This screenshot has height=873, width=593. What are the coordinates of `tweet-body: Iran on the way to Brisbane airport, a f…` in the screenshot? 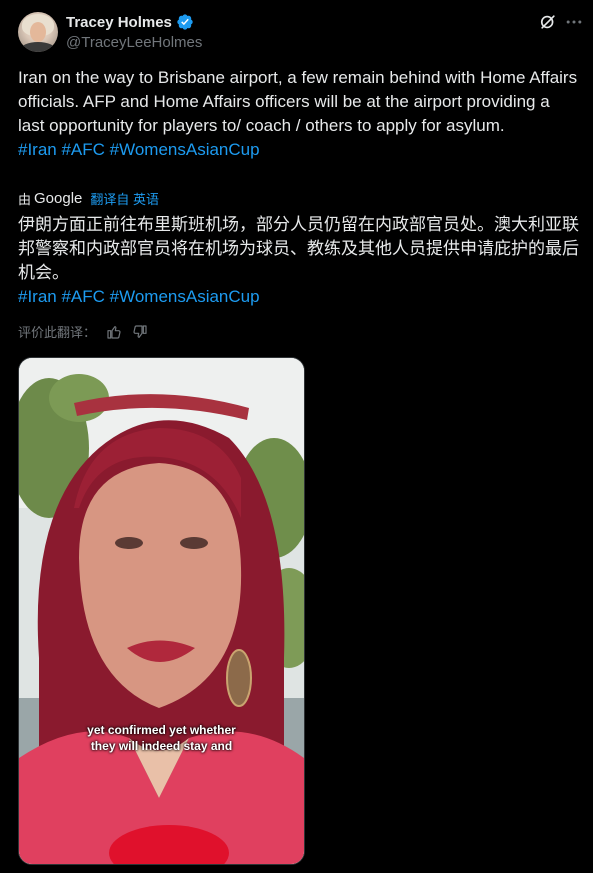 It's located at (298, 101).